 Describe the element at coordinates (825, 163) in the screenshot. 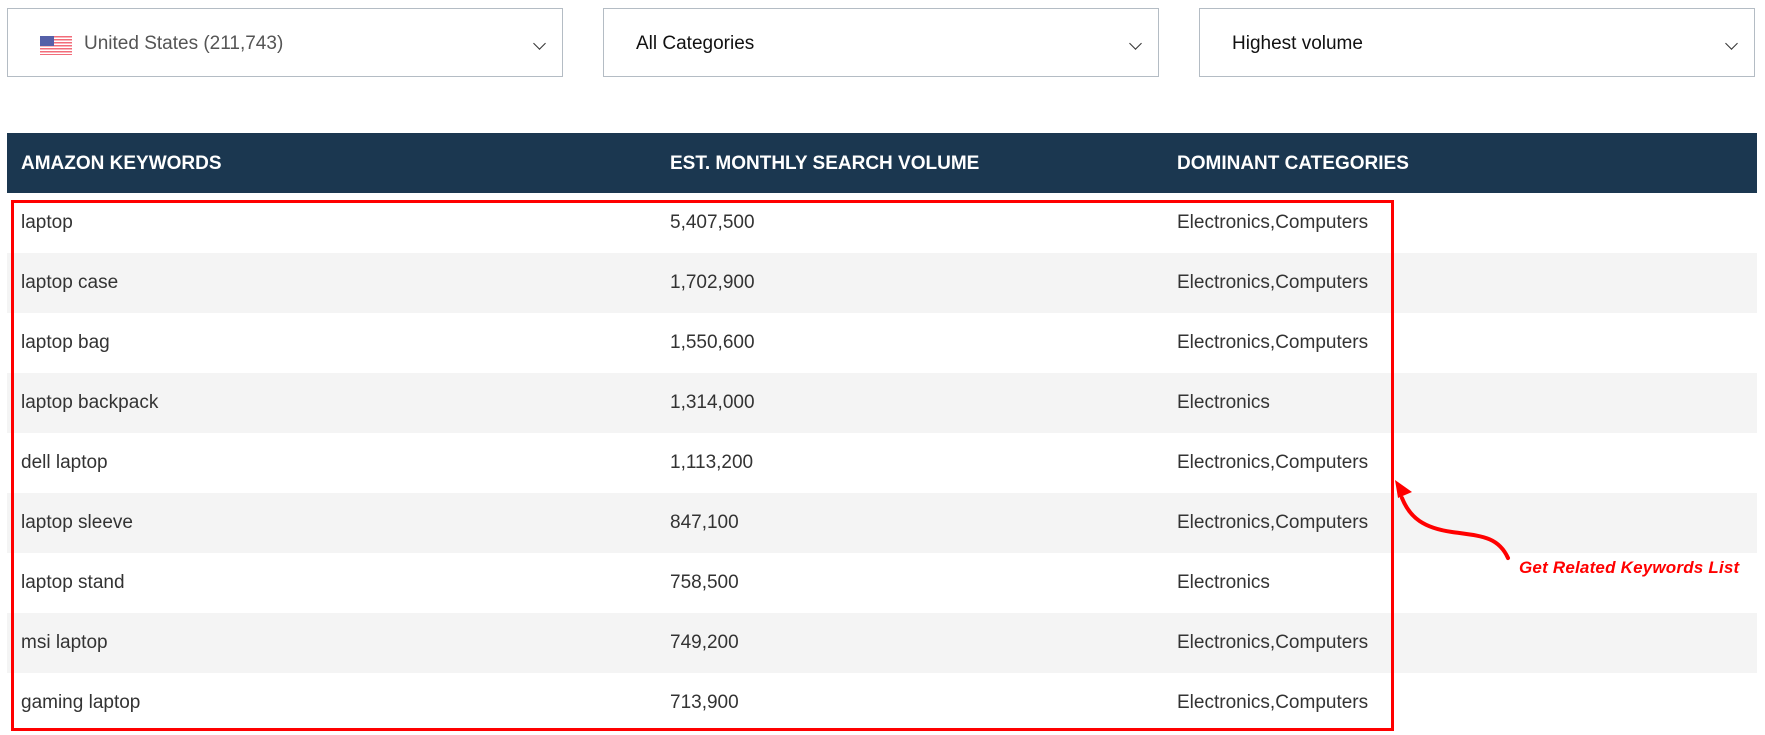

I see `header-search-volume: EST. MONTHLY SEARCH VOLUME` at that location.